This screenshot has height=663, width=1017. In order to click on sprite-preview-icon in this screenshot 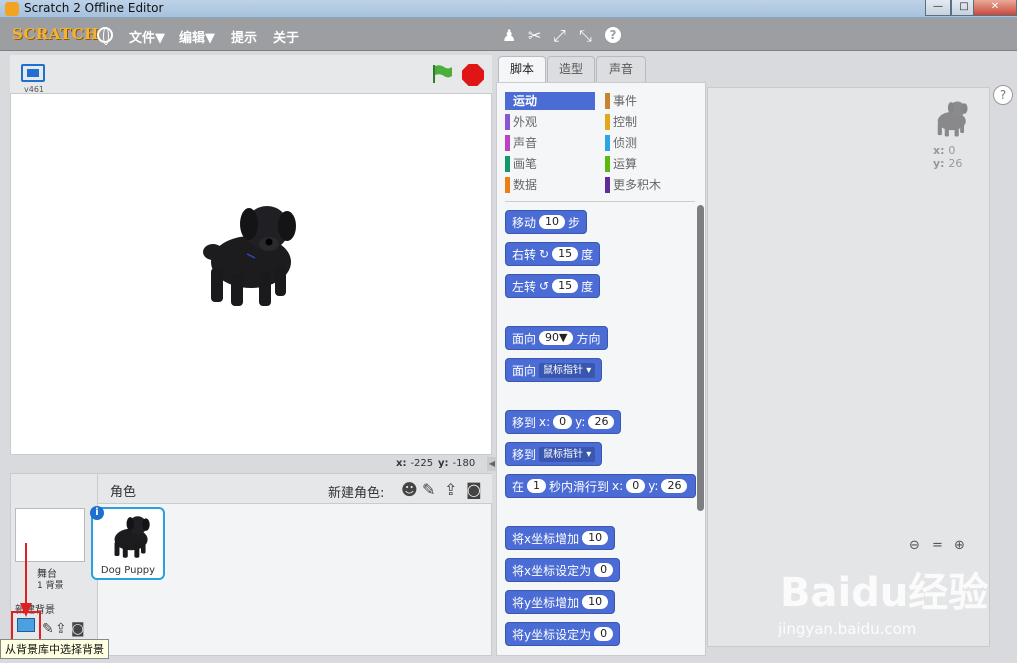, I will do `click(952, 119)`.